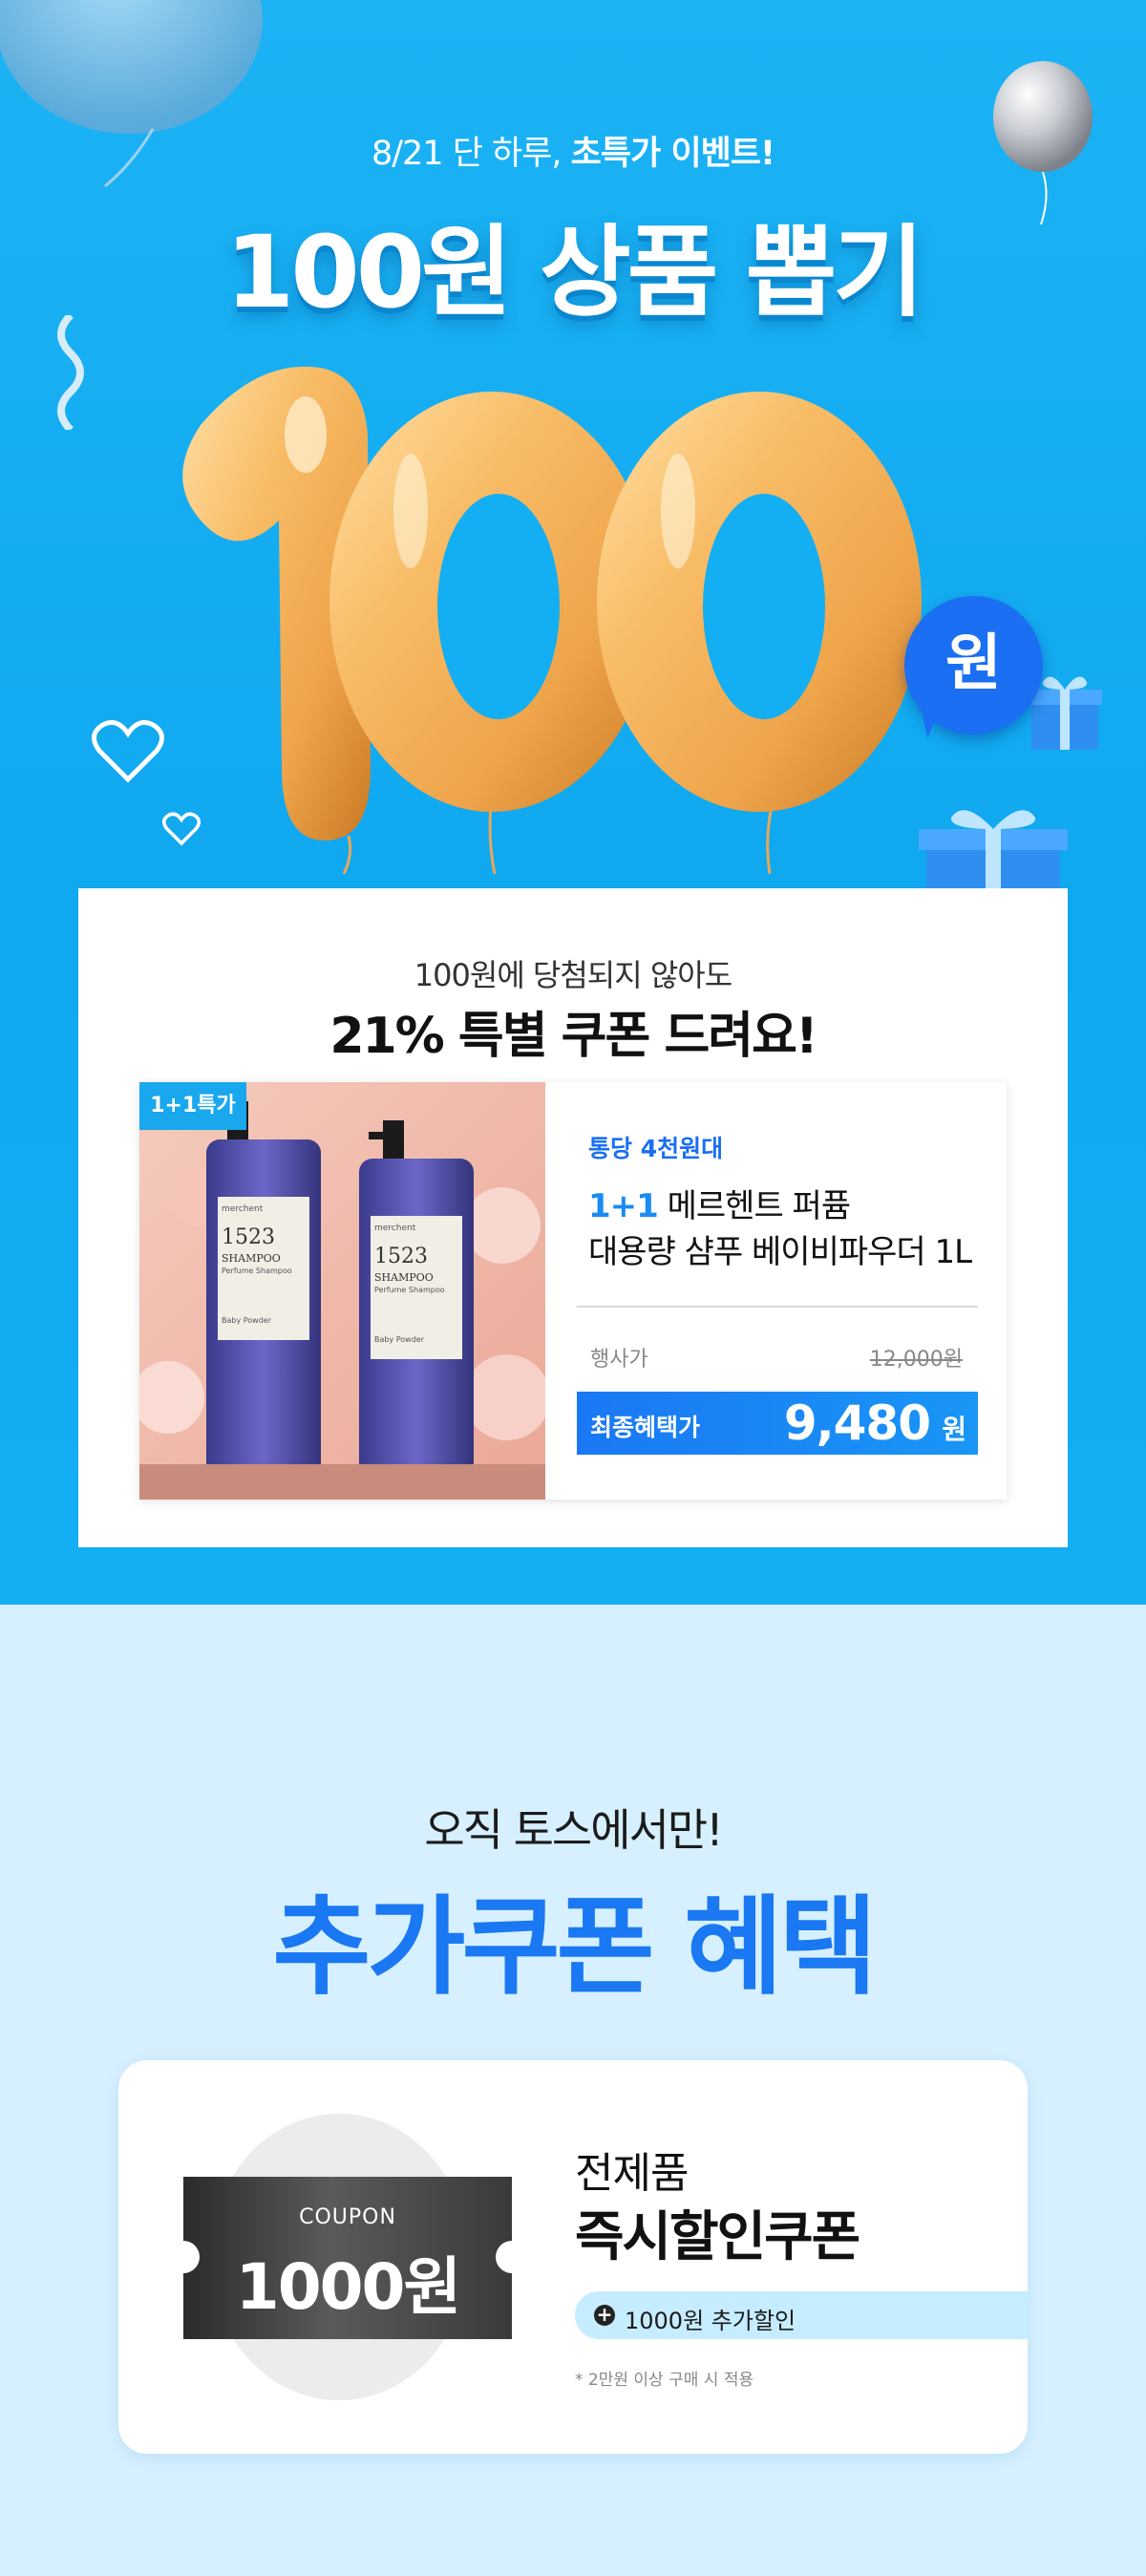 The height and width of the screenshot is (2576, 1146). Describe the element at coordinates (973, 665) in the screenshot. I see `won-badge: 원` at that location.